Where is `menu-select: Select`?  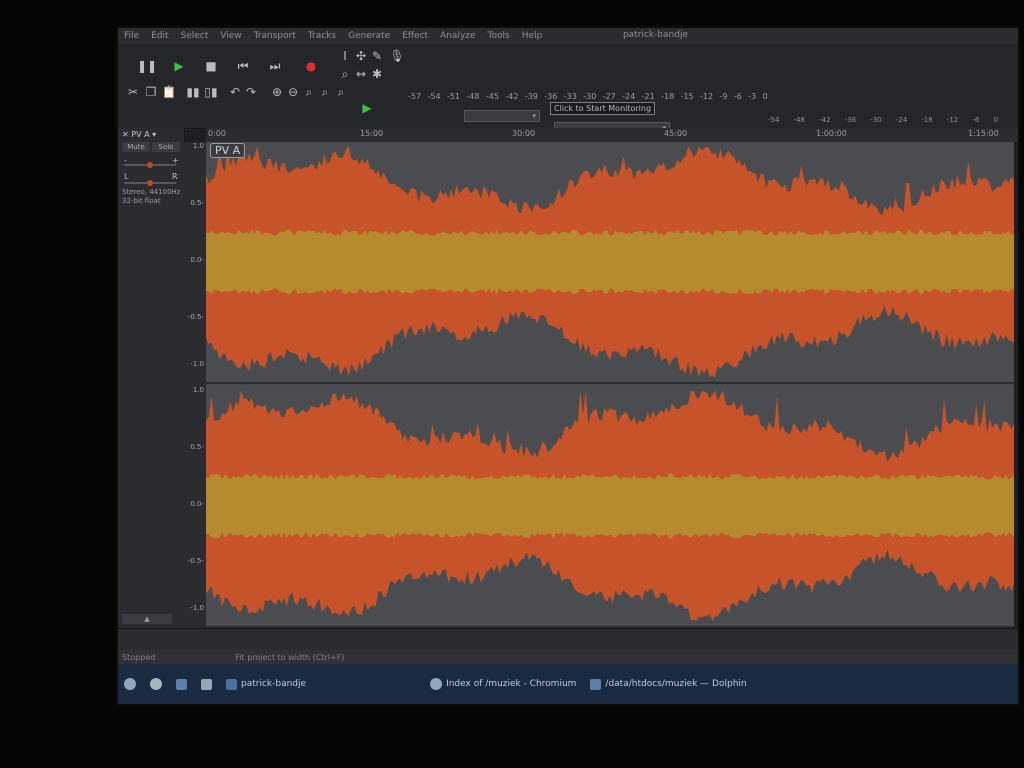 menu-select: Select is located at coordinates (195, 36).